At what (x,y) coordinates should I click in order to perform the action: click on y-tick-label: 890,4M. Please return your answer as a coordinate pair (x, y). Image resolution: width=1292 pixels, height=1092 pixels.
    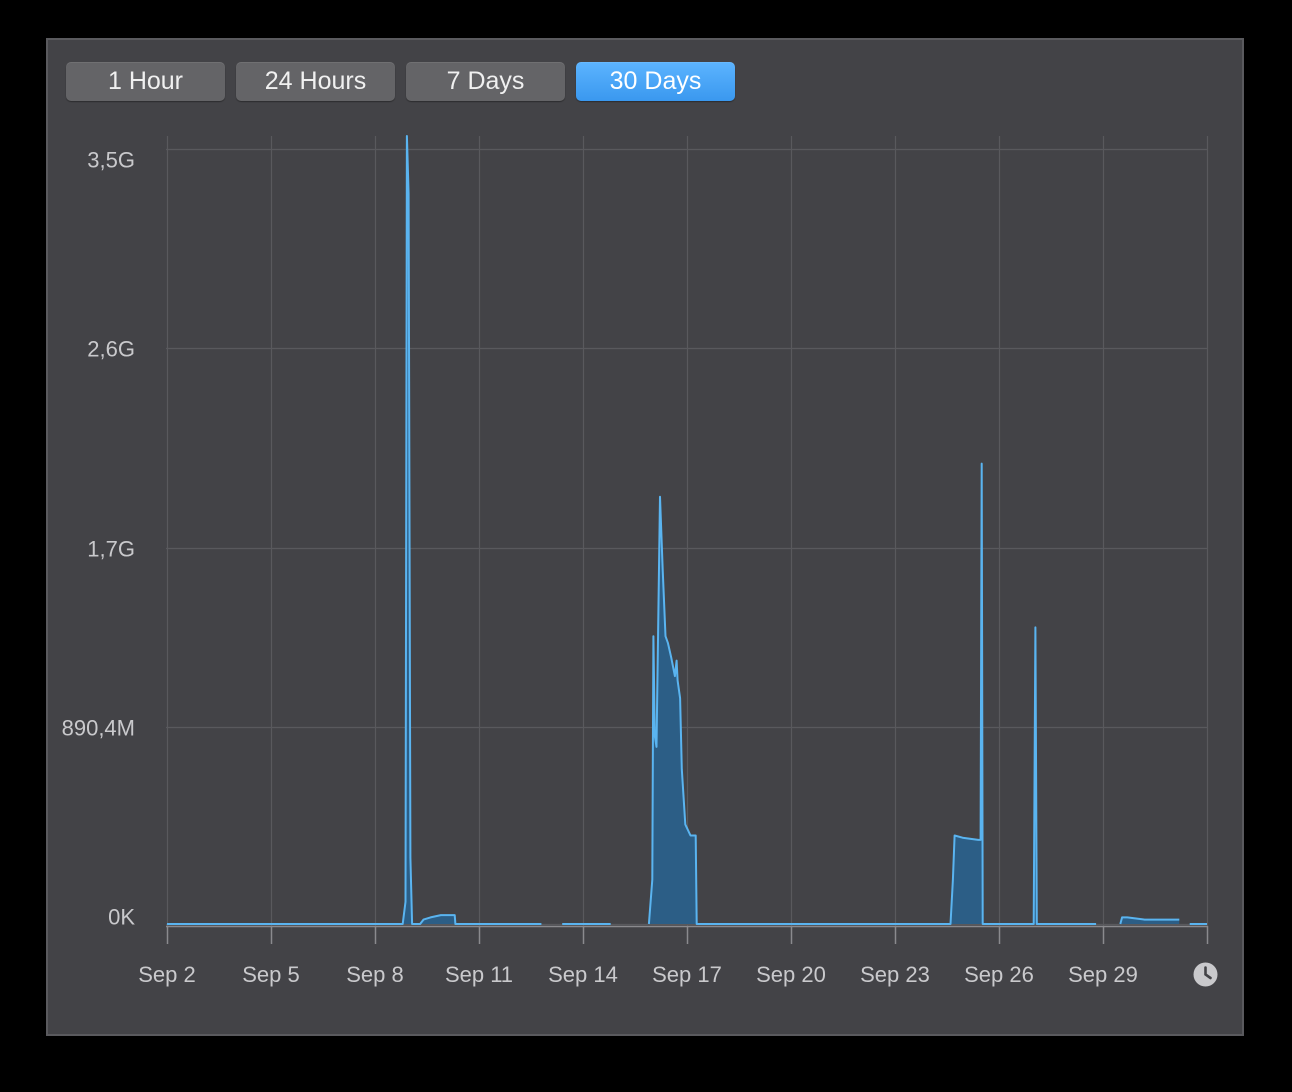
    Looking at the image, I should click on (98, 728).